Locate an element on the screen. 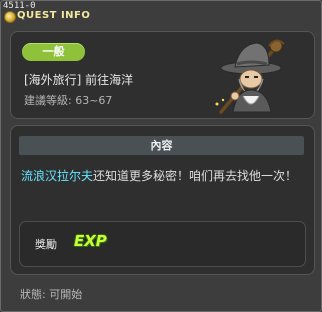 The image size is (322, 312). content-text: 流浪汉拉尔夫还知道更多秘密！咱们再去找他一次！ is located at coordinates (163, 176).